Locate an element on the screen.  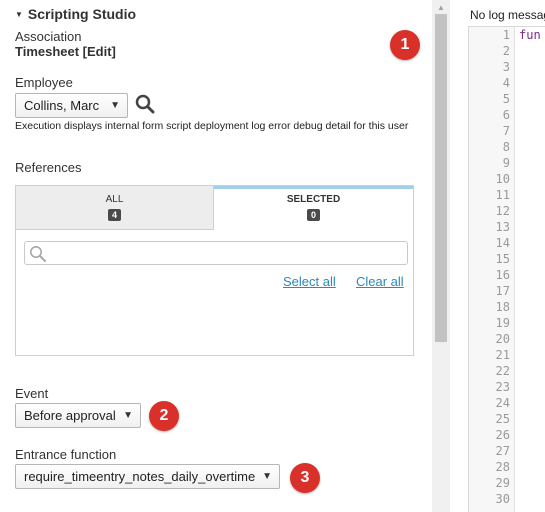
employee-select: Collins, Marc ▼ is located at coordinates (71, 105).